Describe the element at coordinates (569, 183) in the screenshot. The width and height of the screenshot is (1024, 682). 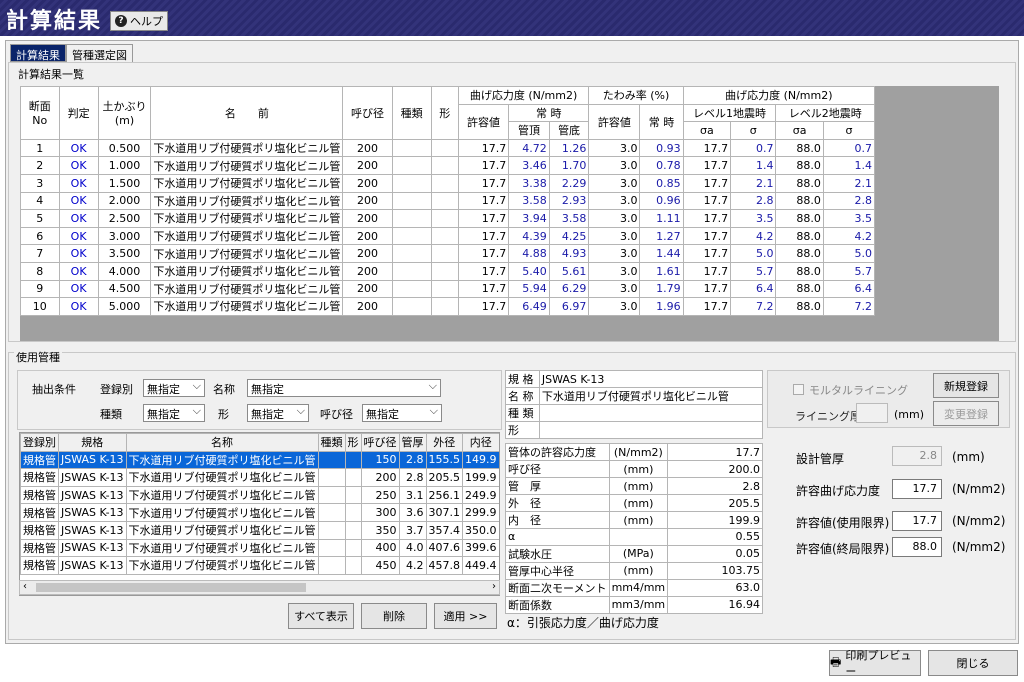
I see `results-cell: 2.29` at that location.